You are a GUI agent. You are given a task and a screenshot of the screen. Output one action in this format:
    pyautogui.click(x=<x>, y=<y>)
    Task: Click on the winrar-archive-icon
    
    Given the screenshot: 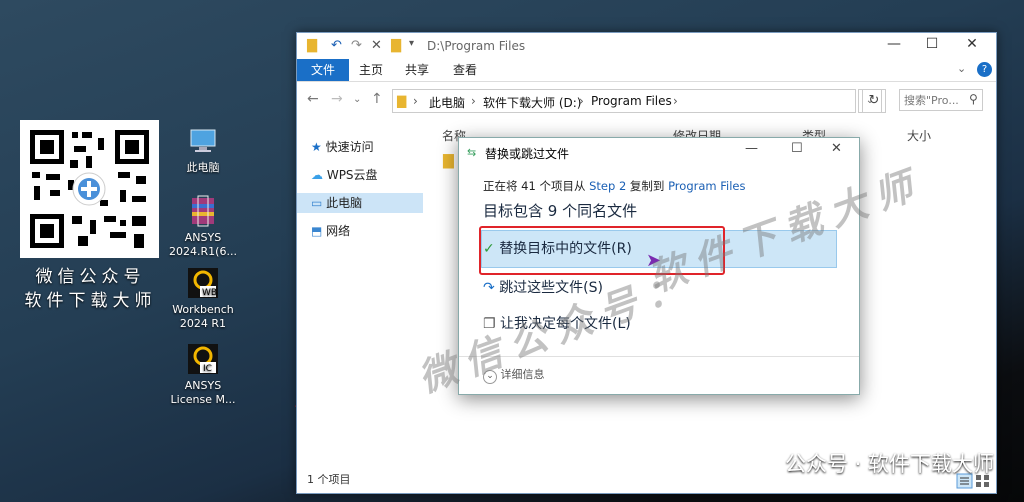 What is the action you would take?
    pyautogui.click(x=203, y=211)
    